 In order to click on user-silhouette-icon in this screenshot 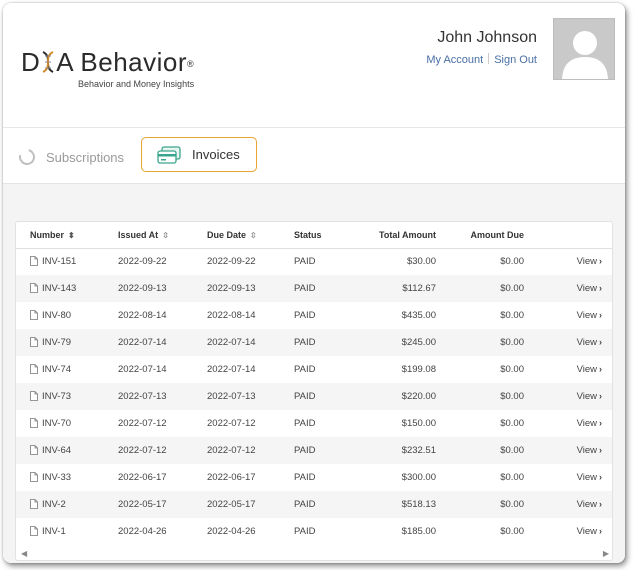, I will do `click(585, 55)`.